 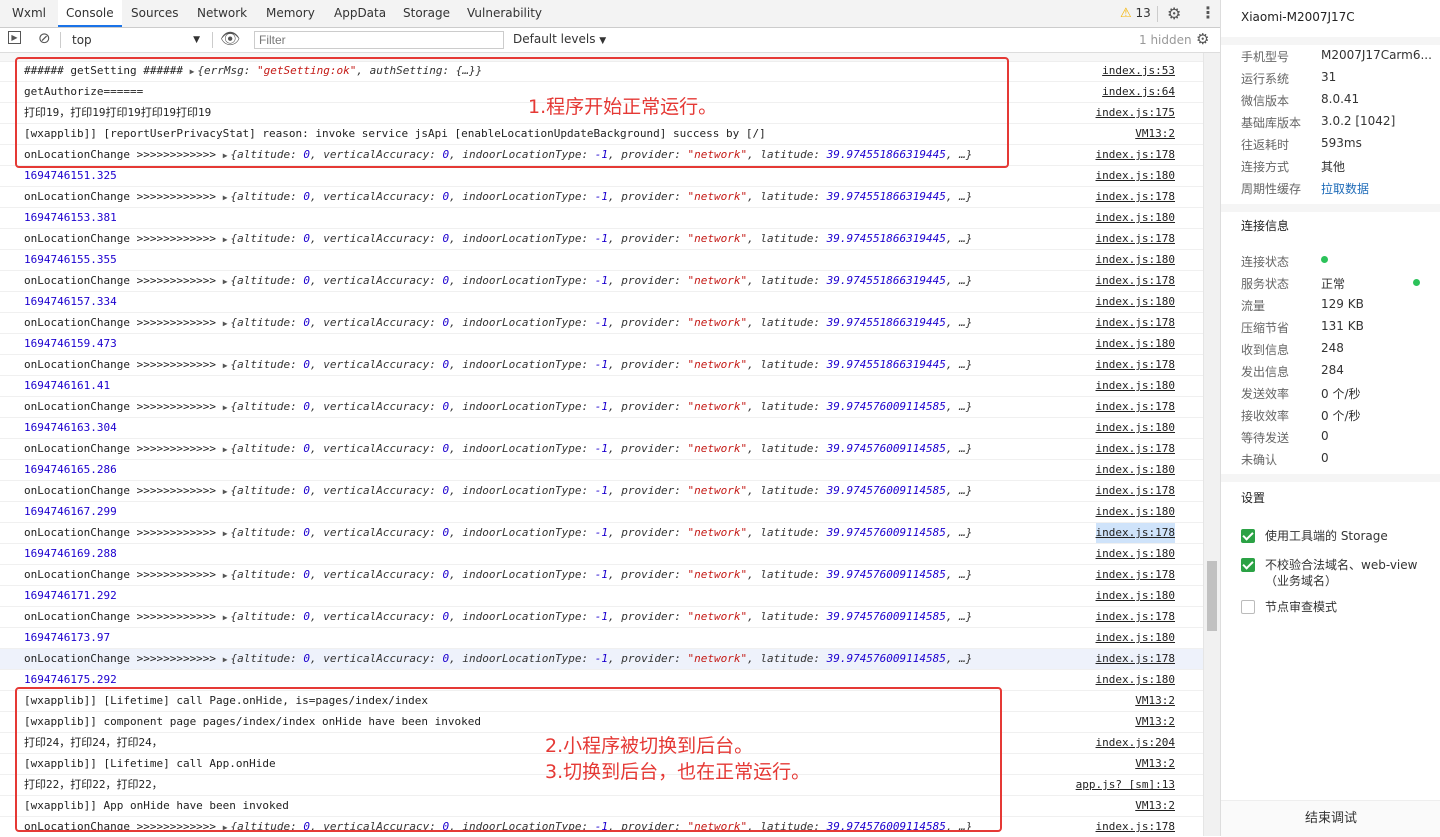 I want to click on tab-console: Console, so click(x=90, y=13).